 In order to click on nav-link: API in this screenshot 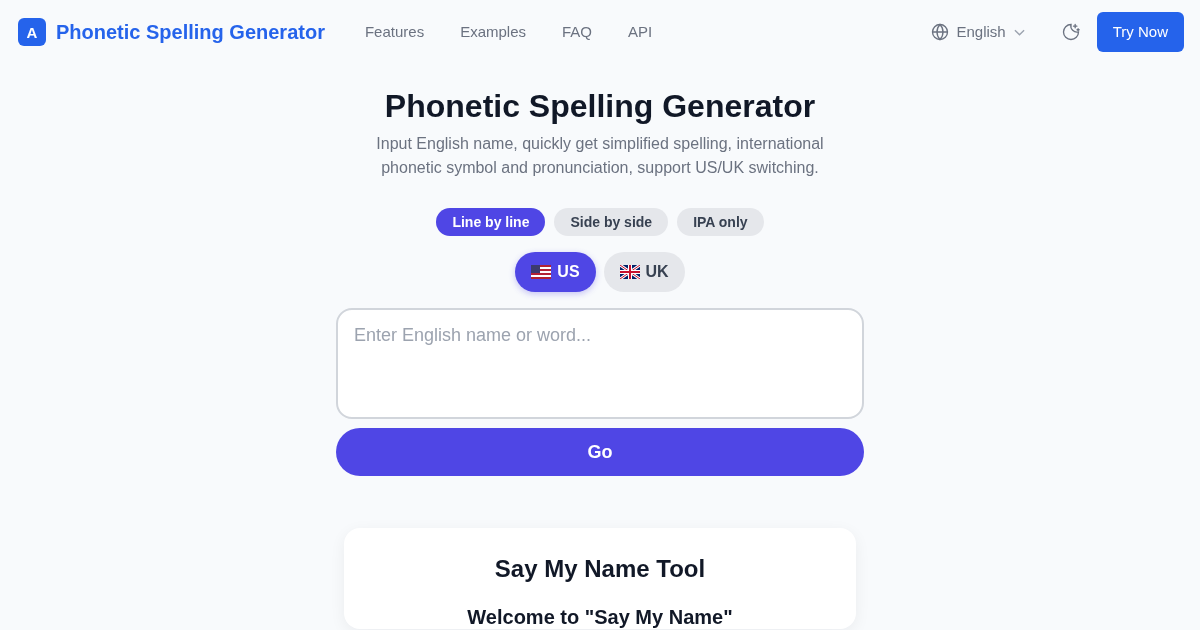, I will do `click(640, 32)`.